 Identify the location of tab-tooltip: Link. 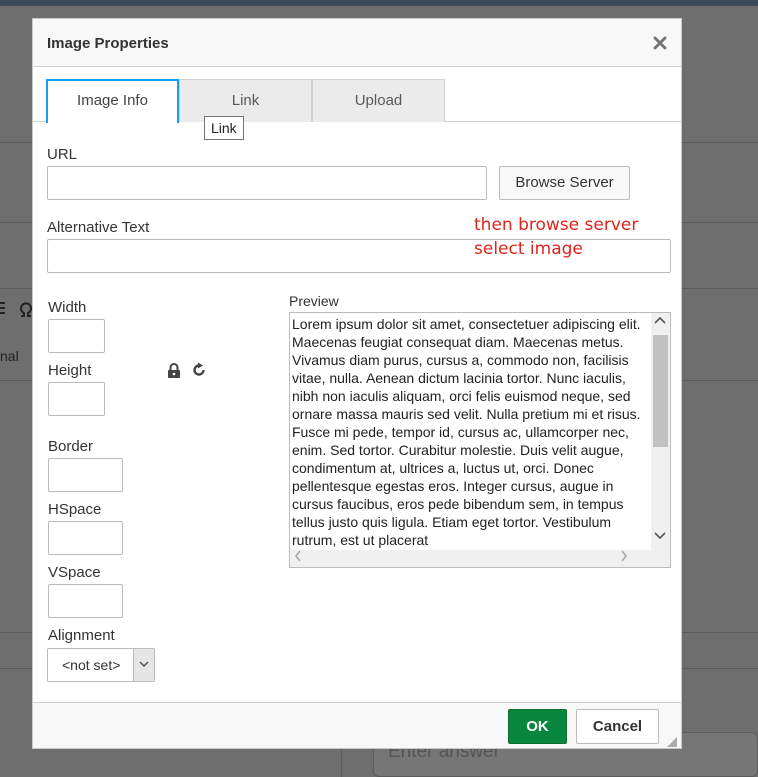
(224, 128).